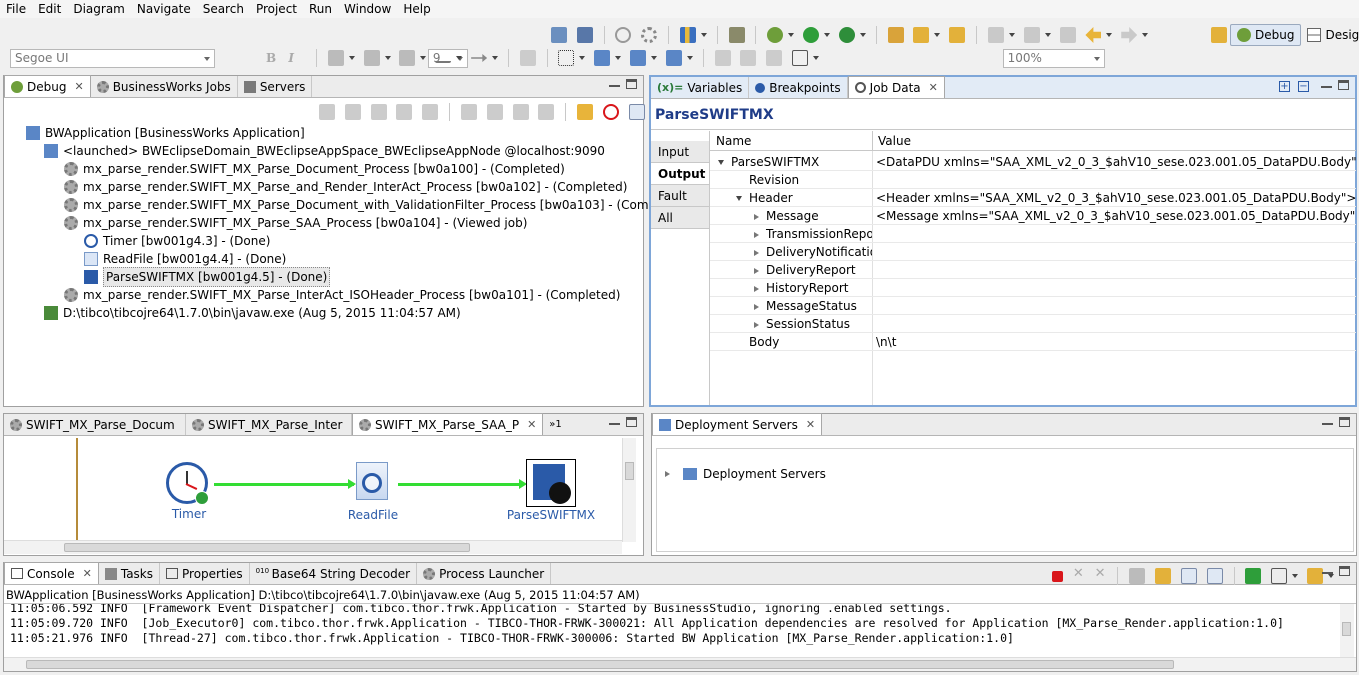 Image resolution: width=1359 pixels, height=675 pixels. I want to click on tab-variables: (x)= Variables, so click(700, 87).